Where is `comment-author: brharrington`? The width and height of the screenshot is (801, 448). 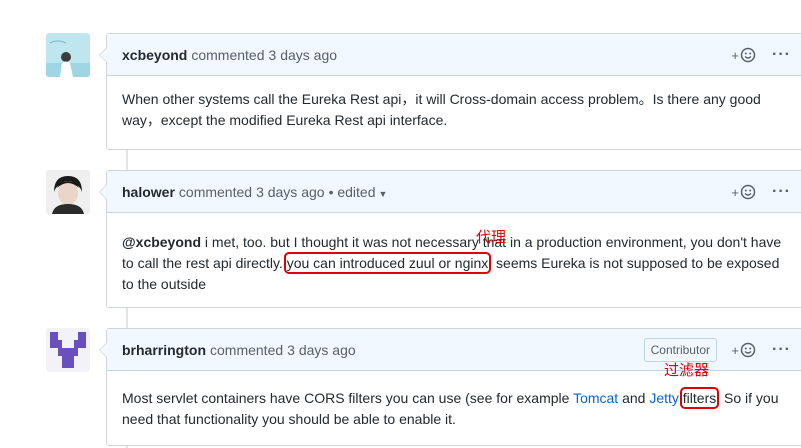
comment-author: brharrington is located at coordinates (164, 350).